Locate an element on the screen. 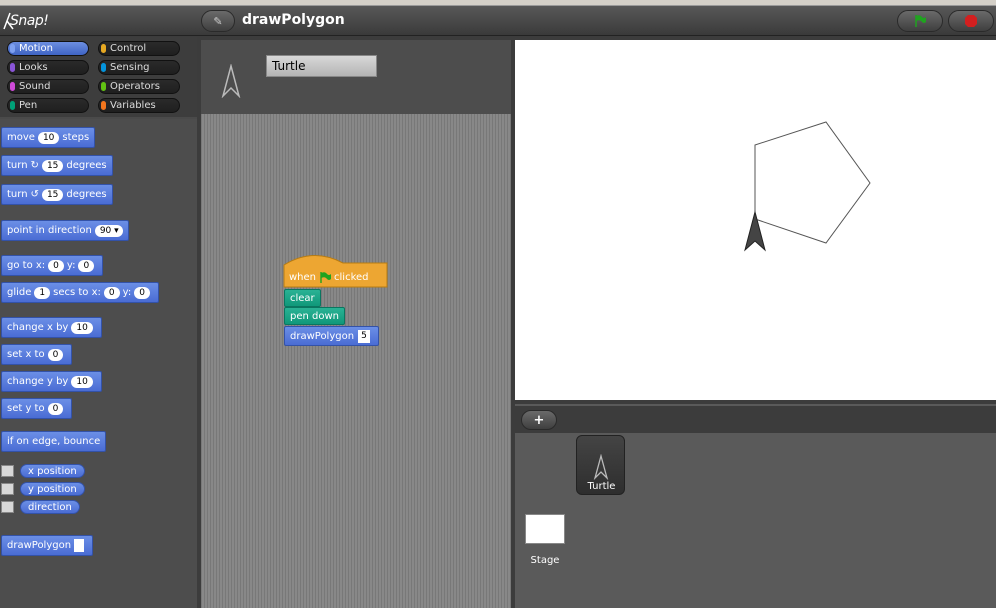  edit-project-button: ✎ is located at coordinates (218, 21).